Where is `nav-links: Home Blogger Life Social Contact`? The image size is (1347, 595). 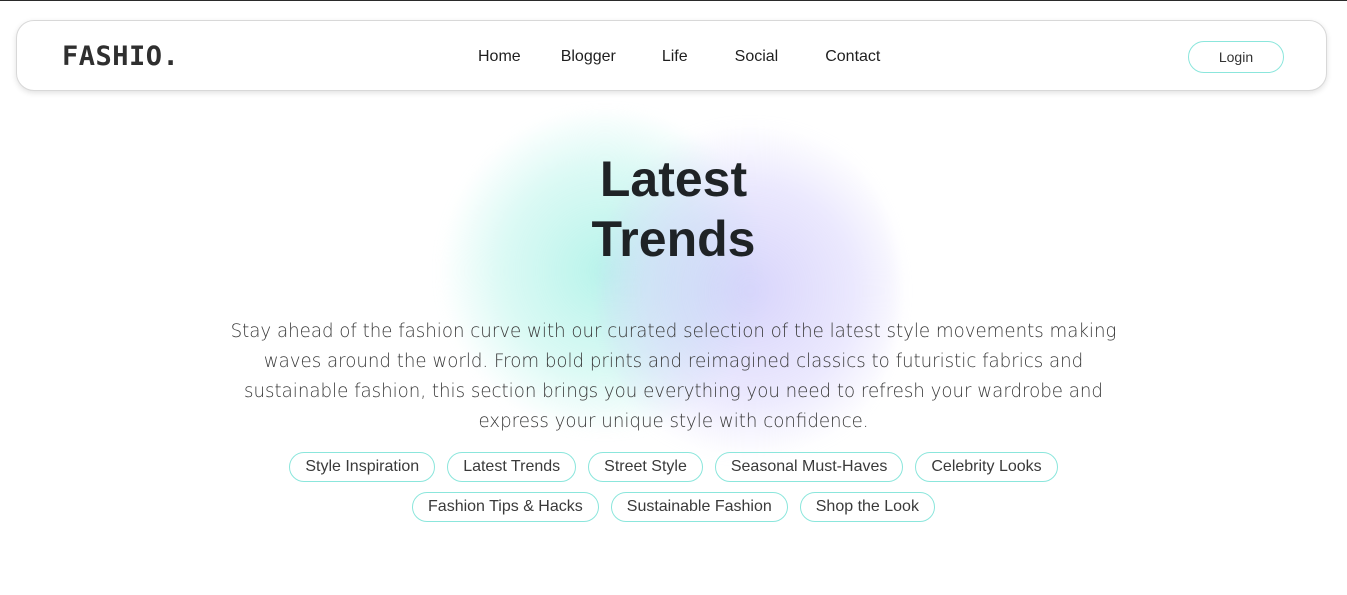
nav-links: Home Blogger Life Social Contact is located at coordinates (679, 57).